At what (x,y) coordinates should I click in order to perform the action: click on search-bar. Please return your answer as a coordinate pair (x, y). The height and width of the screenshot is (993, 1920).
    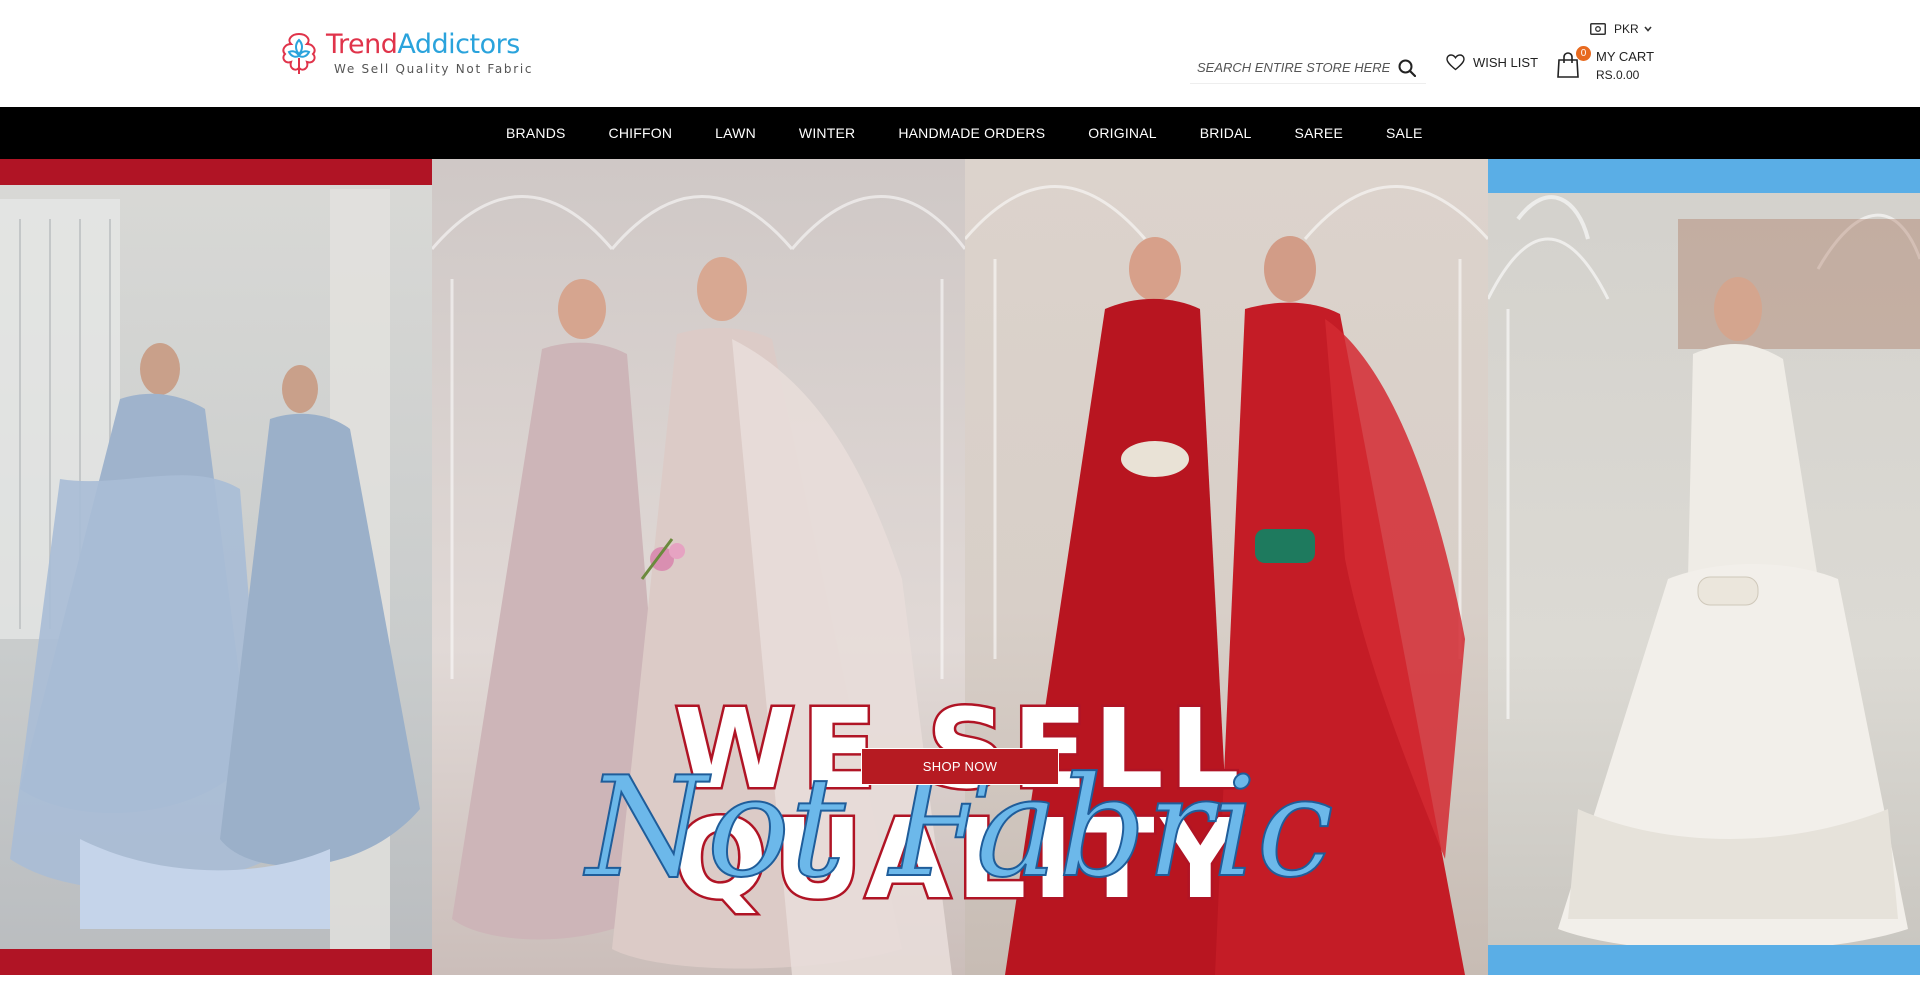
    Looking at the image, I should click on (1308, 68).